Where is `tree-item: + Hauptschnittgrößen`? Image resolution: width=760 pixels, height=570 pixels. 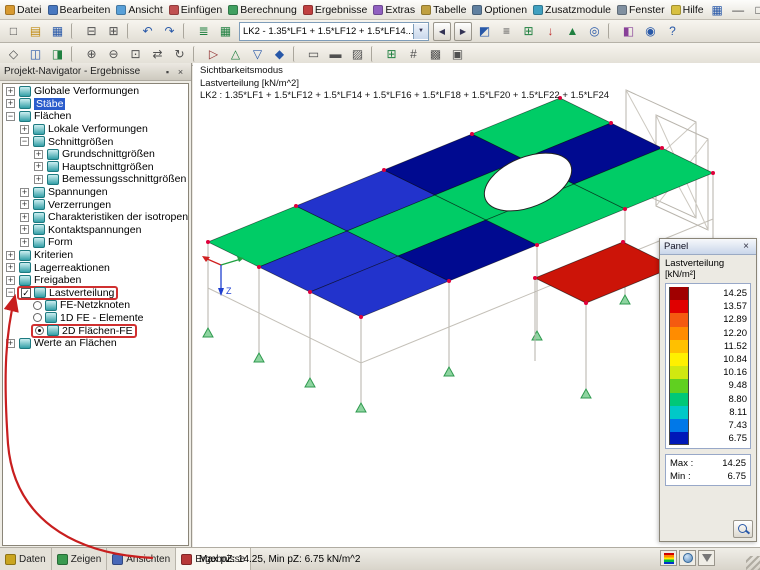 tree-item: + Hauptschnittgrößen is located at coordinates (95, 167).